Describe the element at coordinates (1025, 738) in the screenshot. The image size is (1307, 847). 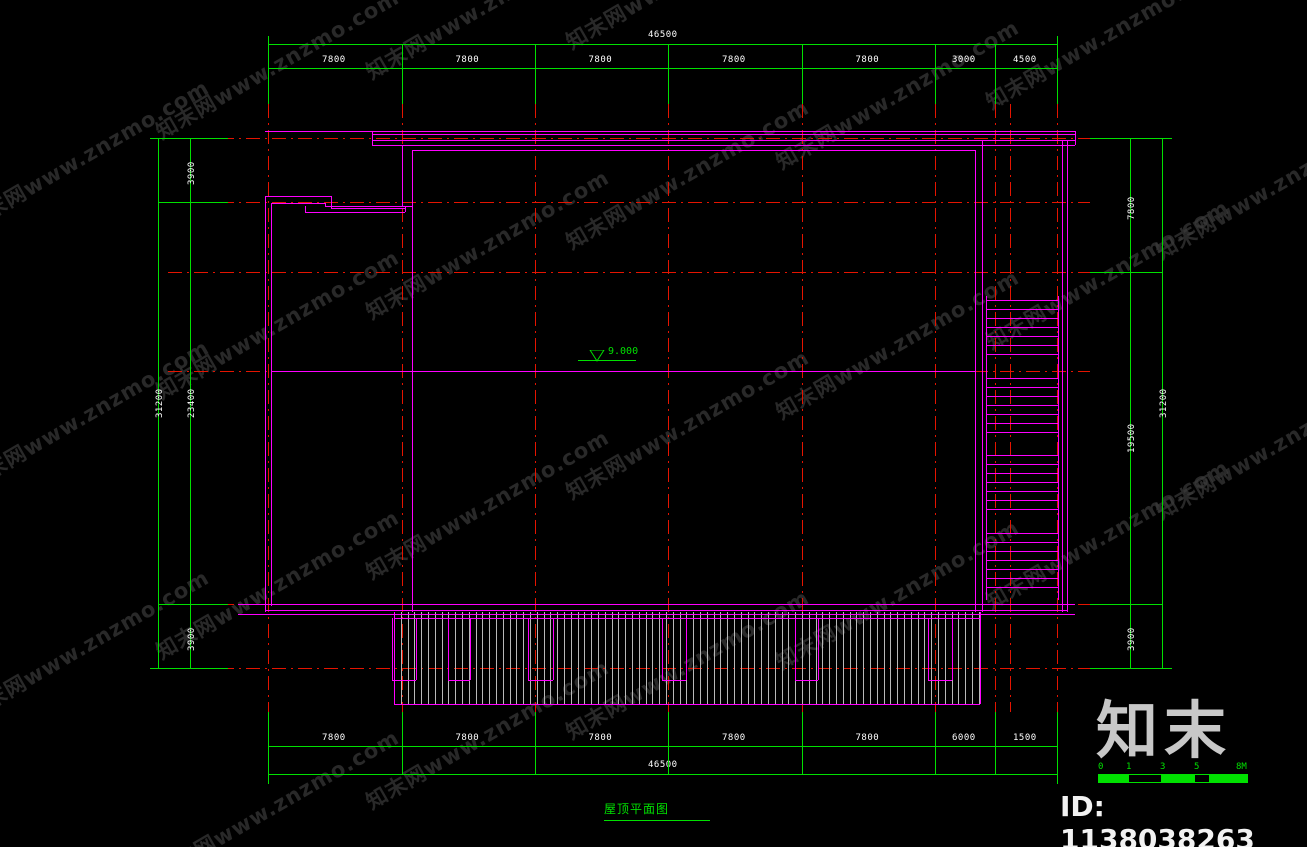
I see `dim-label-bottom-segment: 1500` at that location.